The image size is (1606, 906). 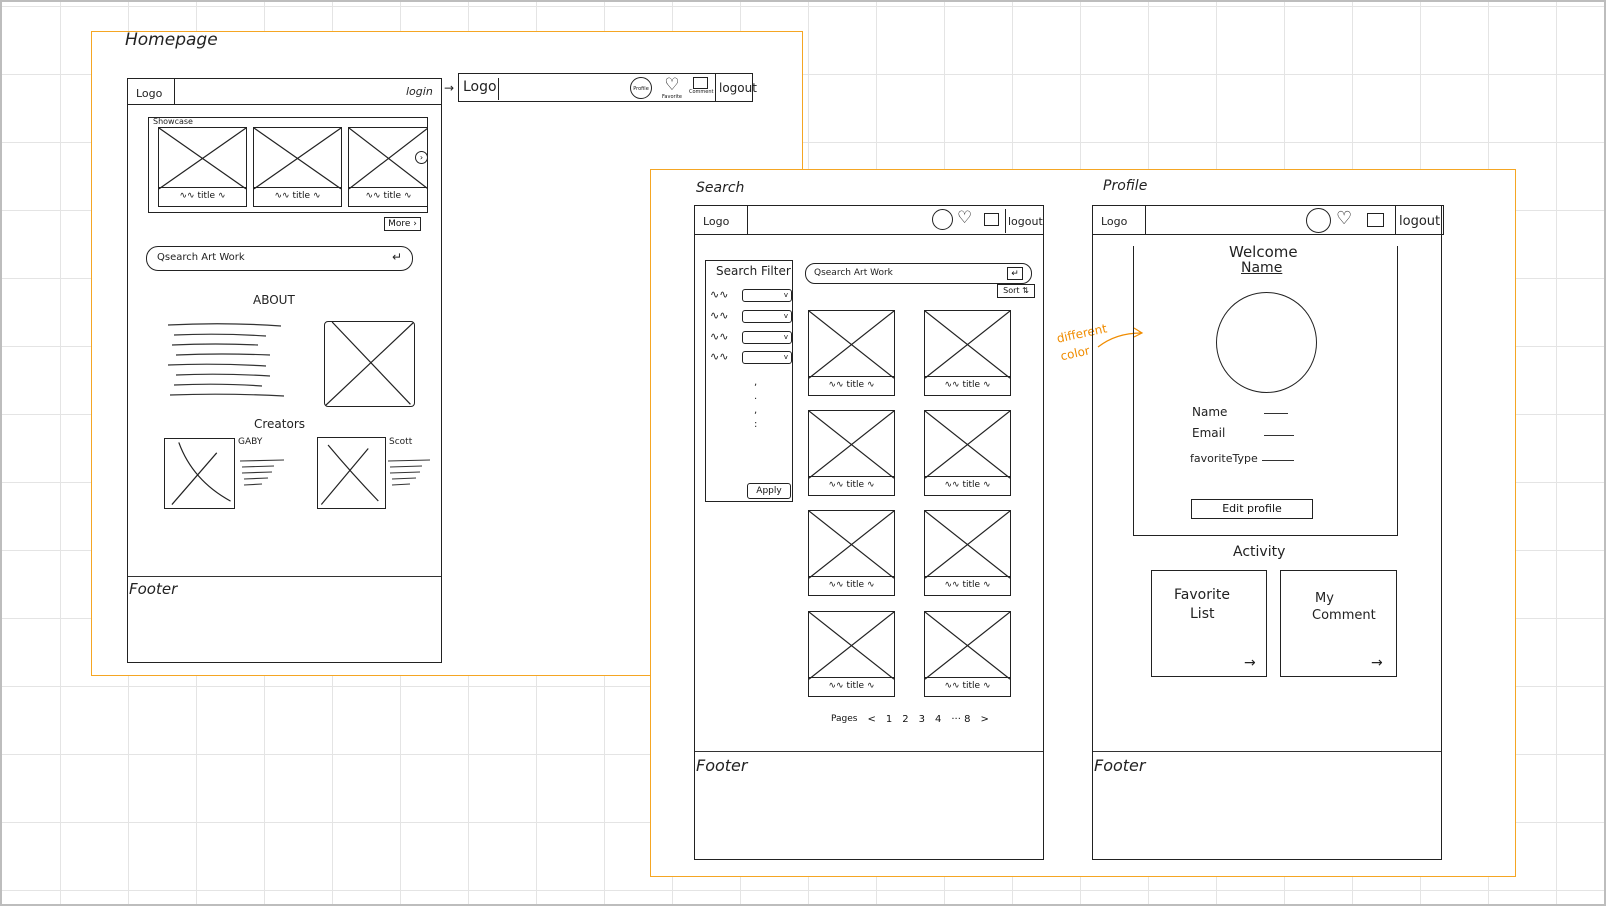 I want to click on apply-button: Apply, so click(x=769, y=491).